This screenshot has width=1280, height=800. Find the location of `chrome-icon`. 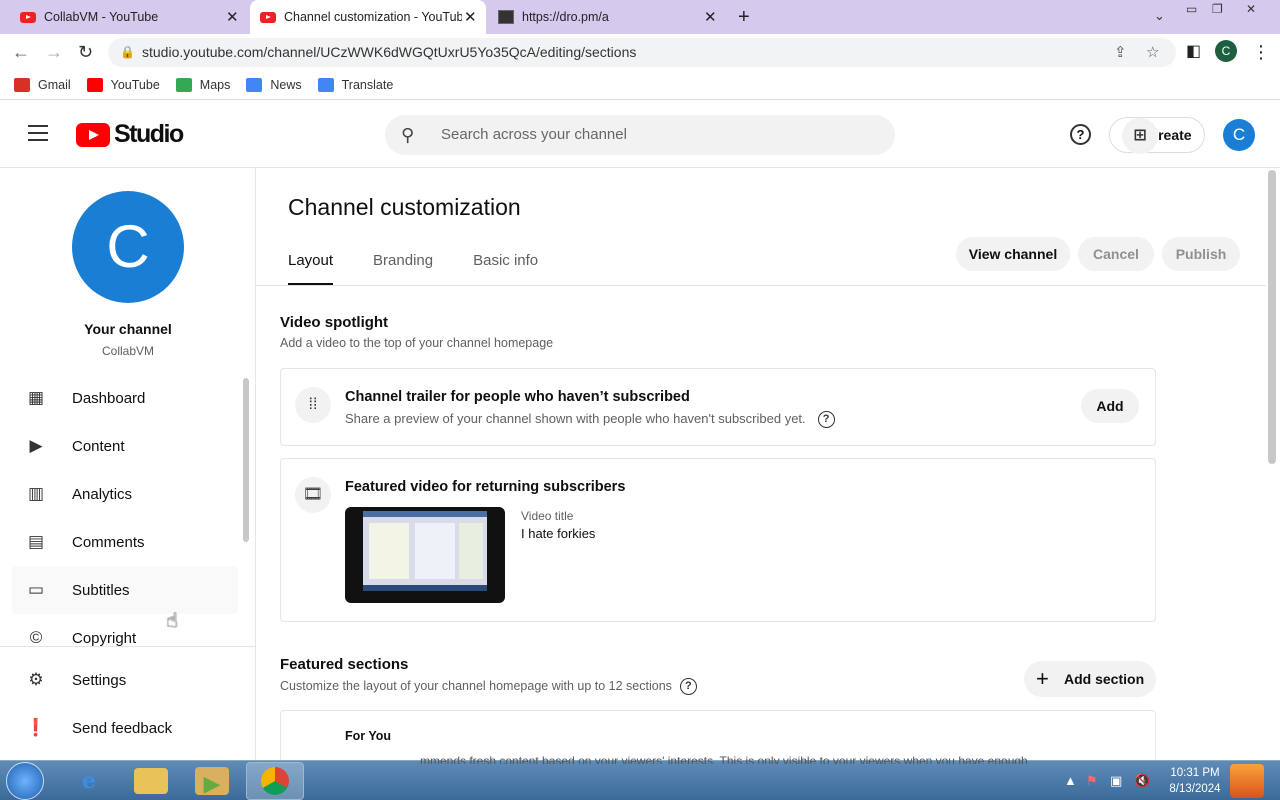

chrome-icon is located at coordinates (275, 781).